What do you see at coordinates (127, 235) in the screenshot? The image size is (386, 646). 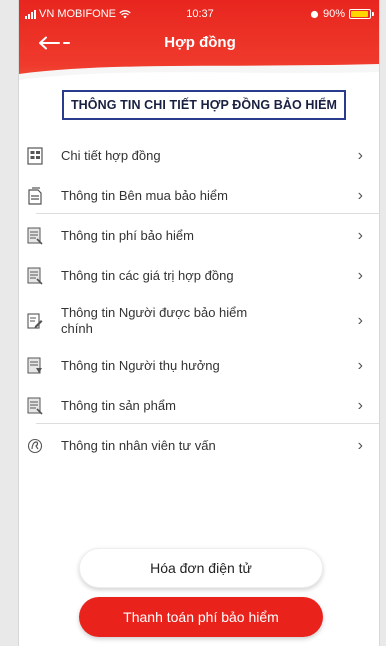 I see `menu-item-label: Thông tin phí bảo hiểm` at bounding box center [127, 235].